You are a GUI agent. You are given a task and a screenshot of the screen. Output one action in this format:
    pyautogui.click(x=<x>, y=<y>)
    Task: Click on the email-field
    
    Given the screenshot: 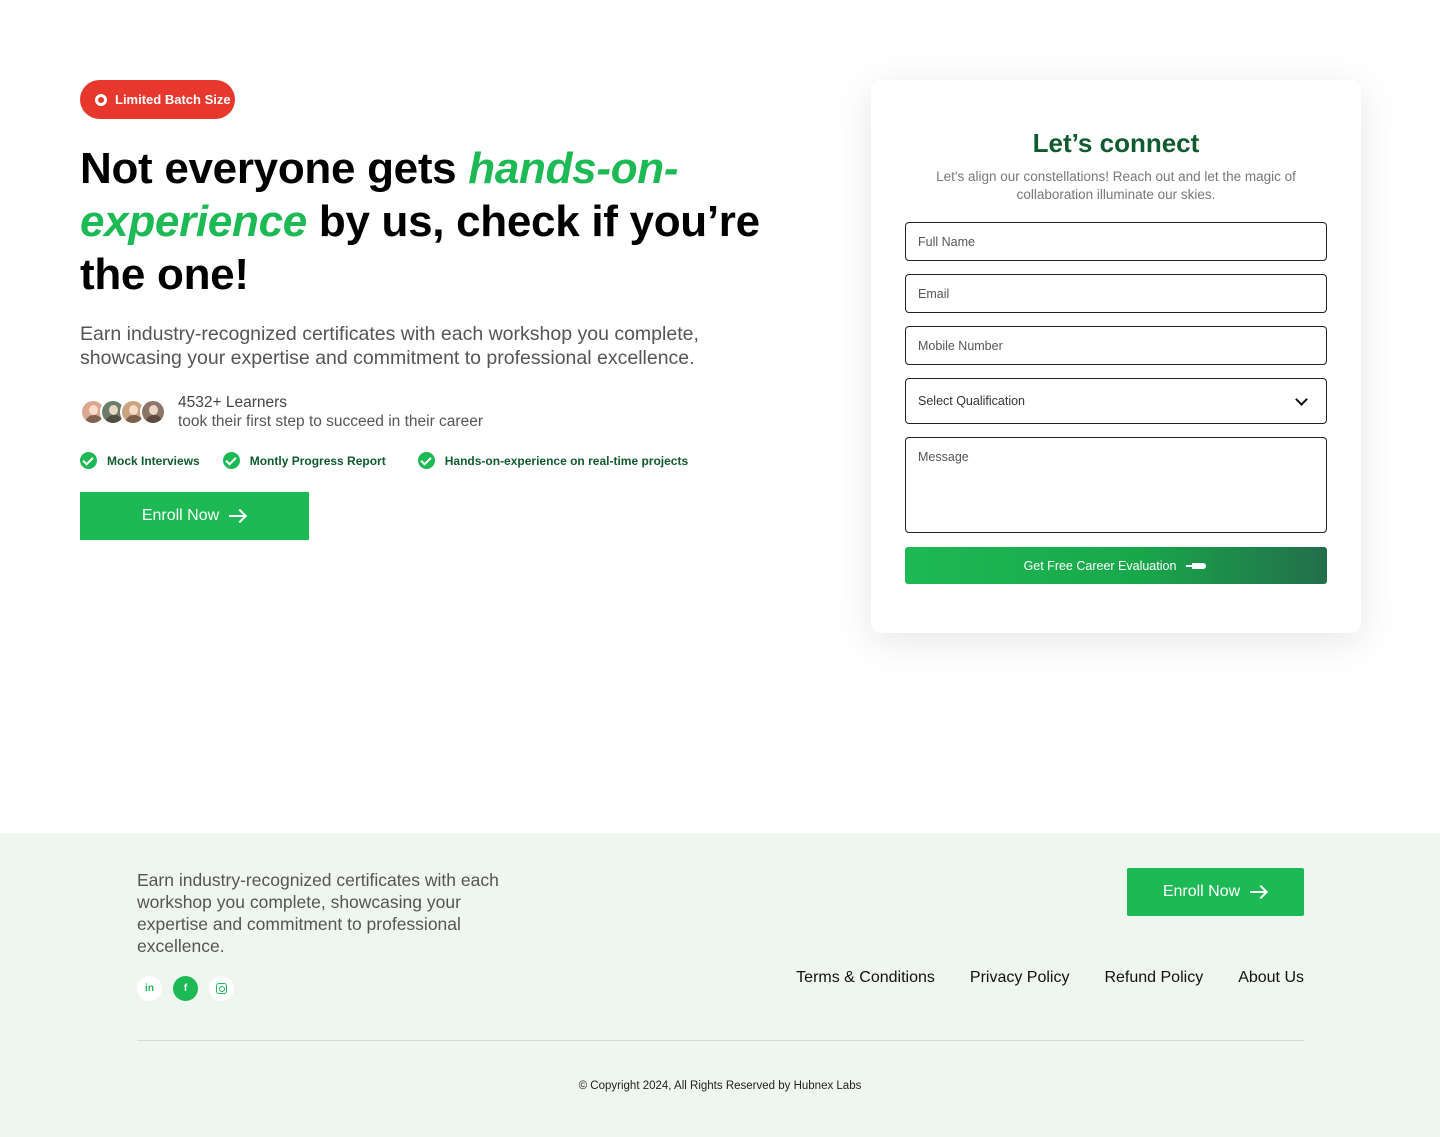 What is the action you would take?
    pyautogui.click(x=1116, y=293)
    